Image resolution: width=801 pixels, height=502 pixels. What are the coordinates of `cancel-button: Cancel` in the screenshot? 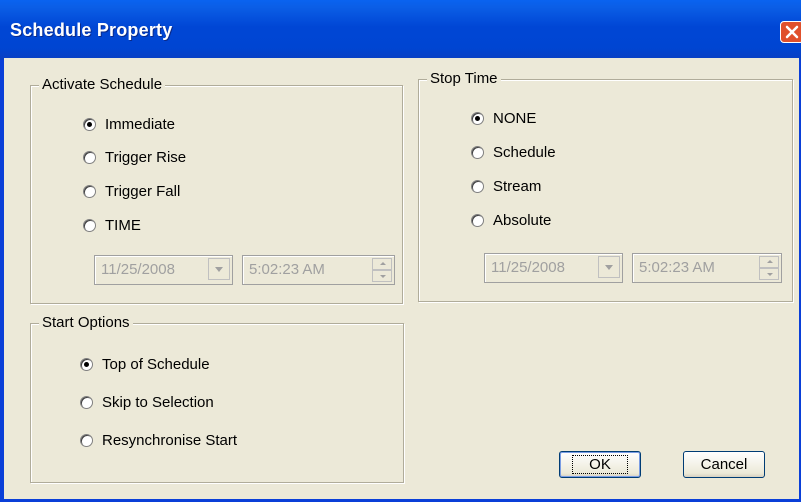 It's located at (724, 464).